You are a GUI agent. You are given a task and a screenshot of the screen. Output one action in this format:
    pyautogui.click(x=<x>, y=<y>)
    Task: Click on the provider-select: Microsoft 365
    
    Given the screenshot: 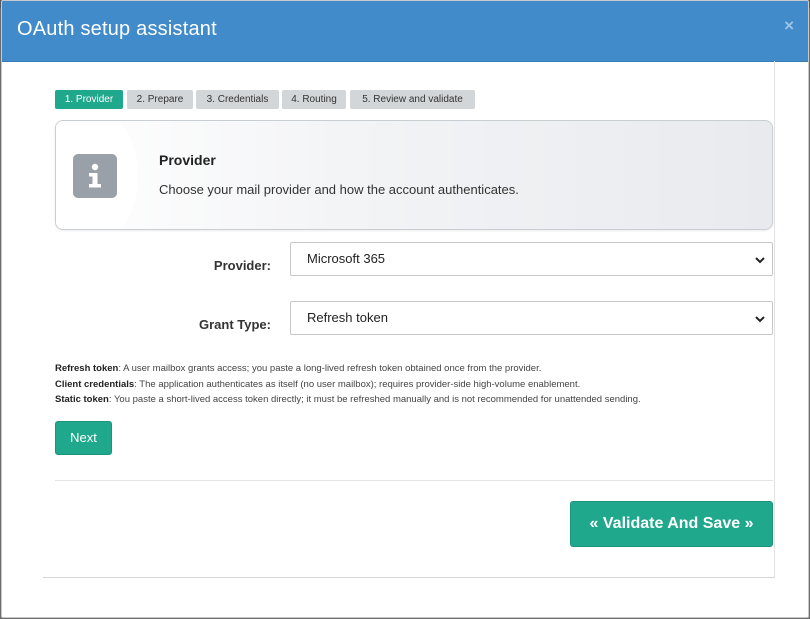 What is the action you would take?
    pyautogui.click(x=531, y=259)
    